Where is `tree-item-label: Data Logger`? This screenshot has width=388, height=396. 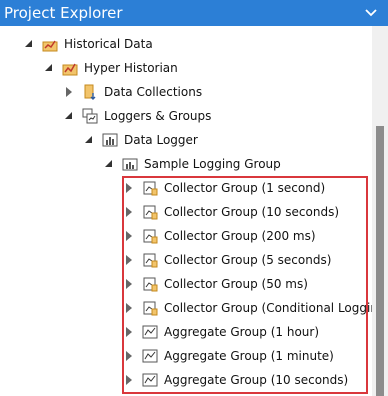
tree-item-label: Data Logger is located at coordinates (161, 140).